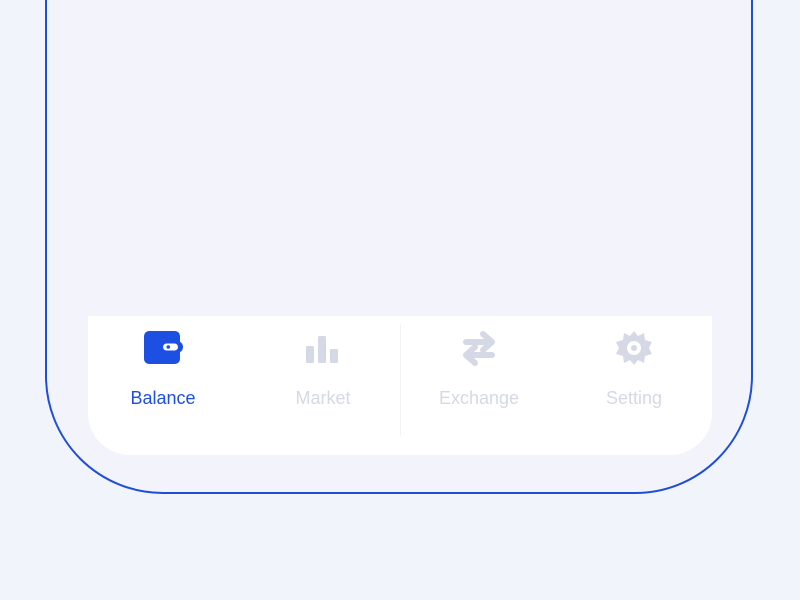 The height and width of the screenshot is (600, 800). What do you see at coordinates (163, 375) in the screenshot?
I see `tab-balance: Balance` at bounding box center [163, 375].